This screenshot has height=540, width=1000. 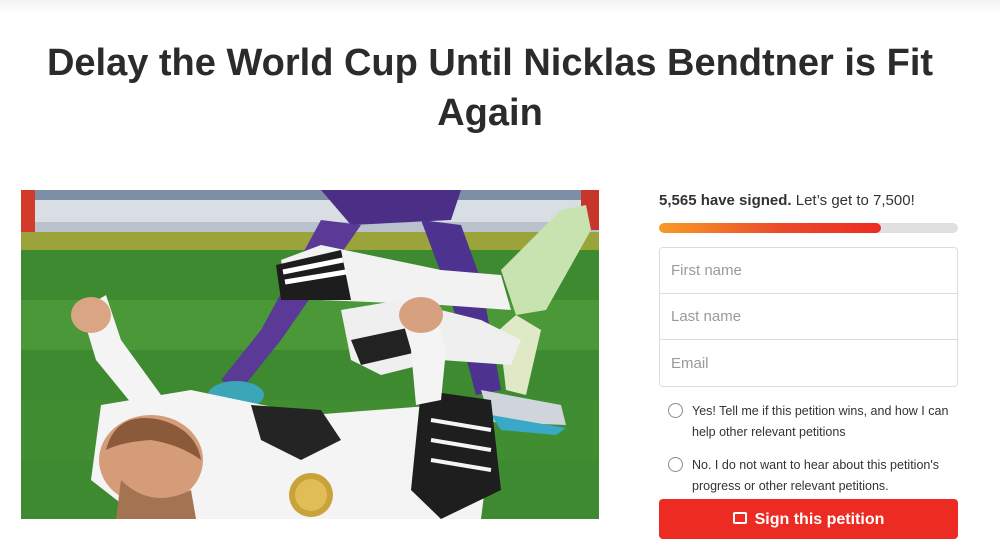 I want to click on email-field, so click(x=808, y=363).